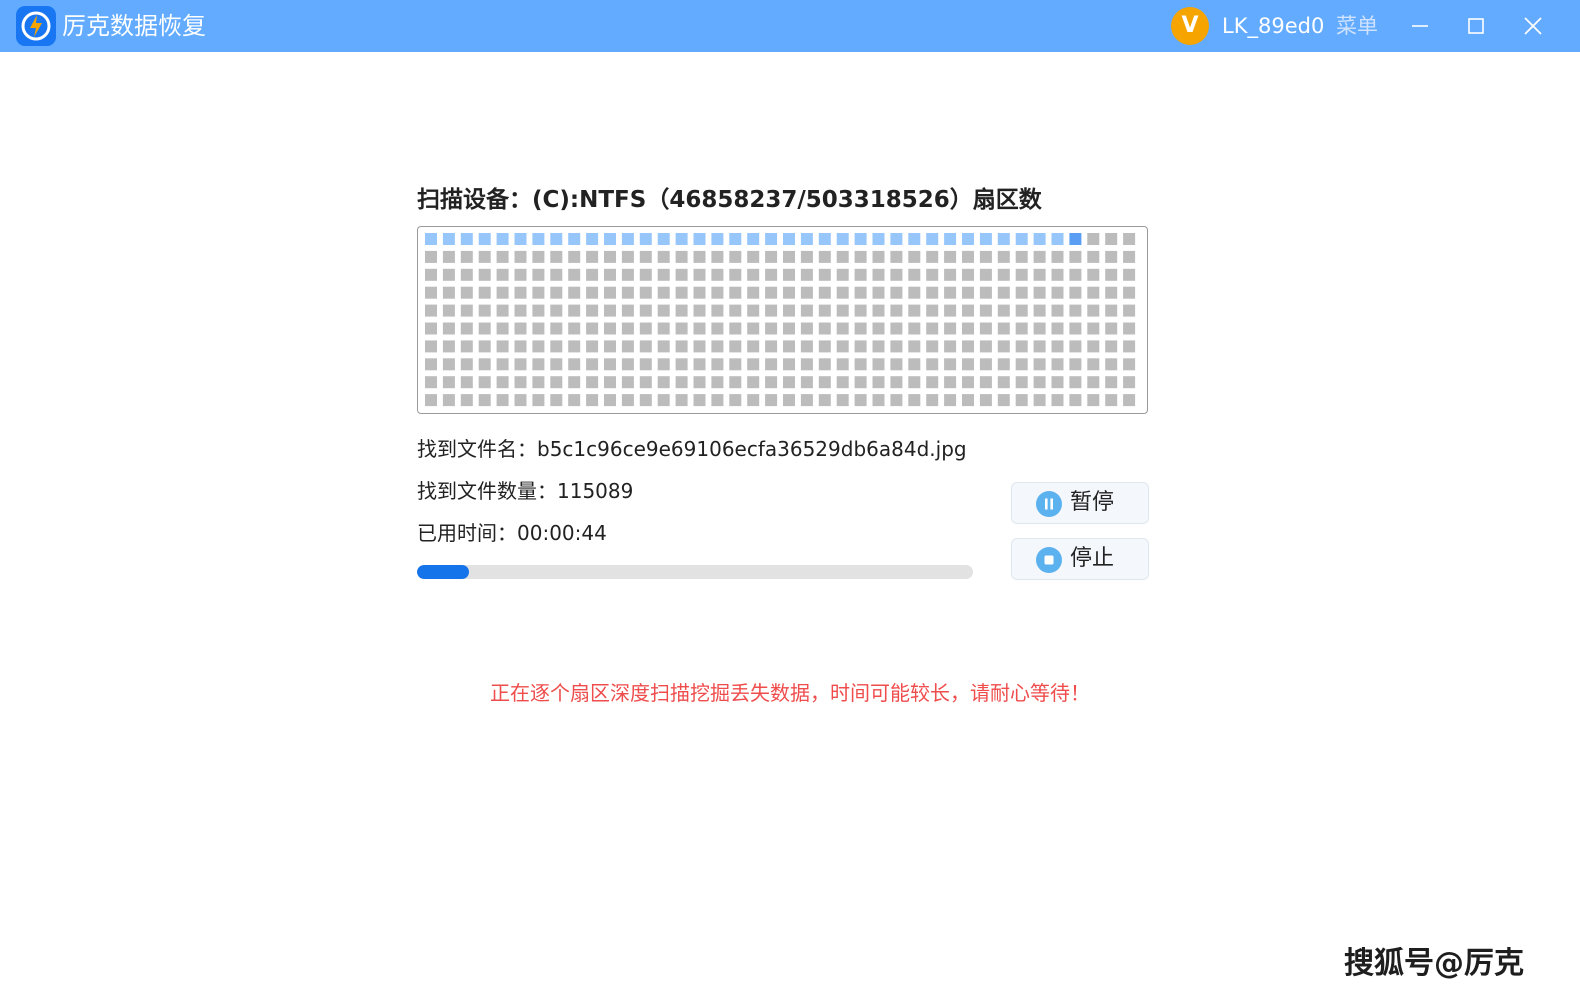 The image size is (1580, 1006). Describe the element at coordinates (1357, 26) in the screenshot. I see `menu-button: 菜单` at that location.